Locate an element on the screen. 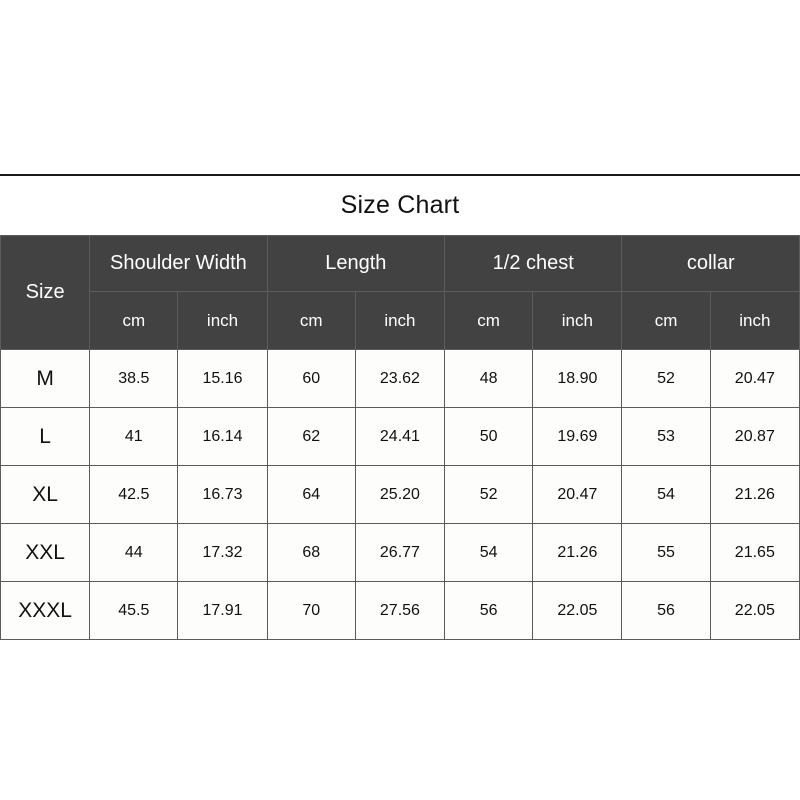  cell-shoulder-inch: 17.32 is located at coordinates (222, 552).